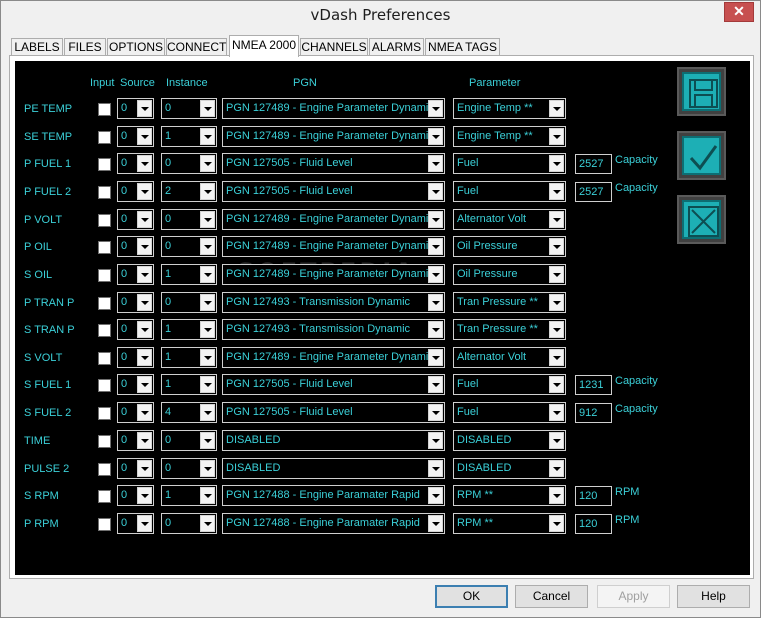  I want to click on tab-options: OPTIONS, so click(136, 47).